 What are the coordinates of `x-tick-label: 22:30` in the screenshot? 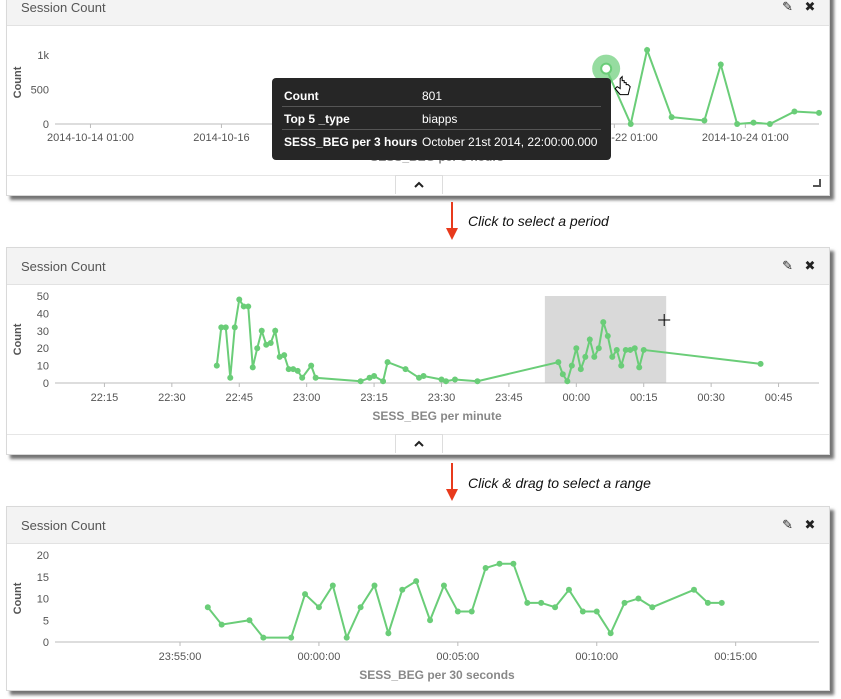 It's located at (172, 398).